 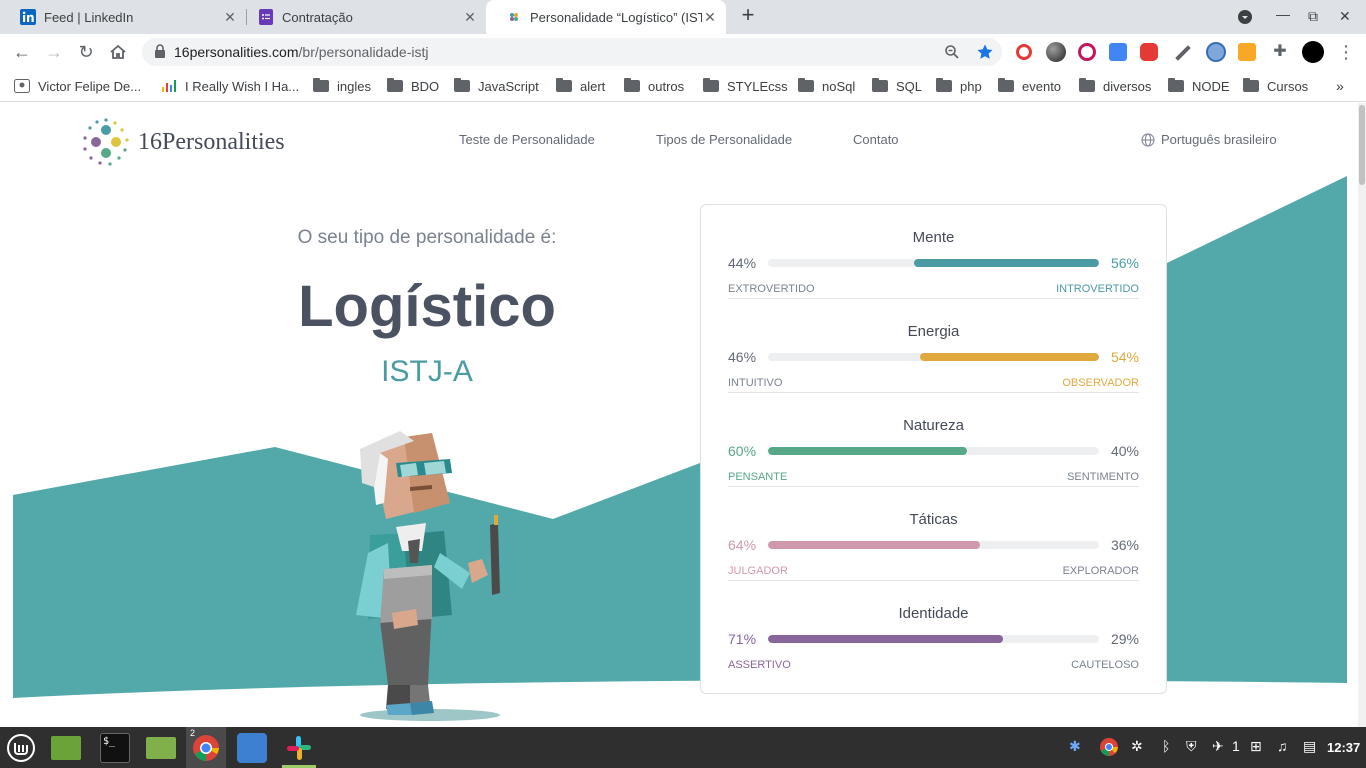 What do you see at coordinates (1137, 746) in the screenshot?
I see `slack-tray-icon: ✲` at bounding box center [1137, 746].